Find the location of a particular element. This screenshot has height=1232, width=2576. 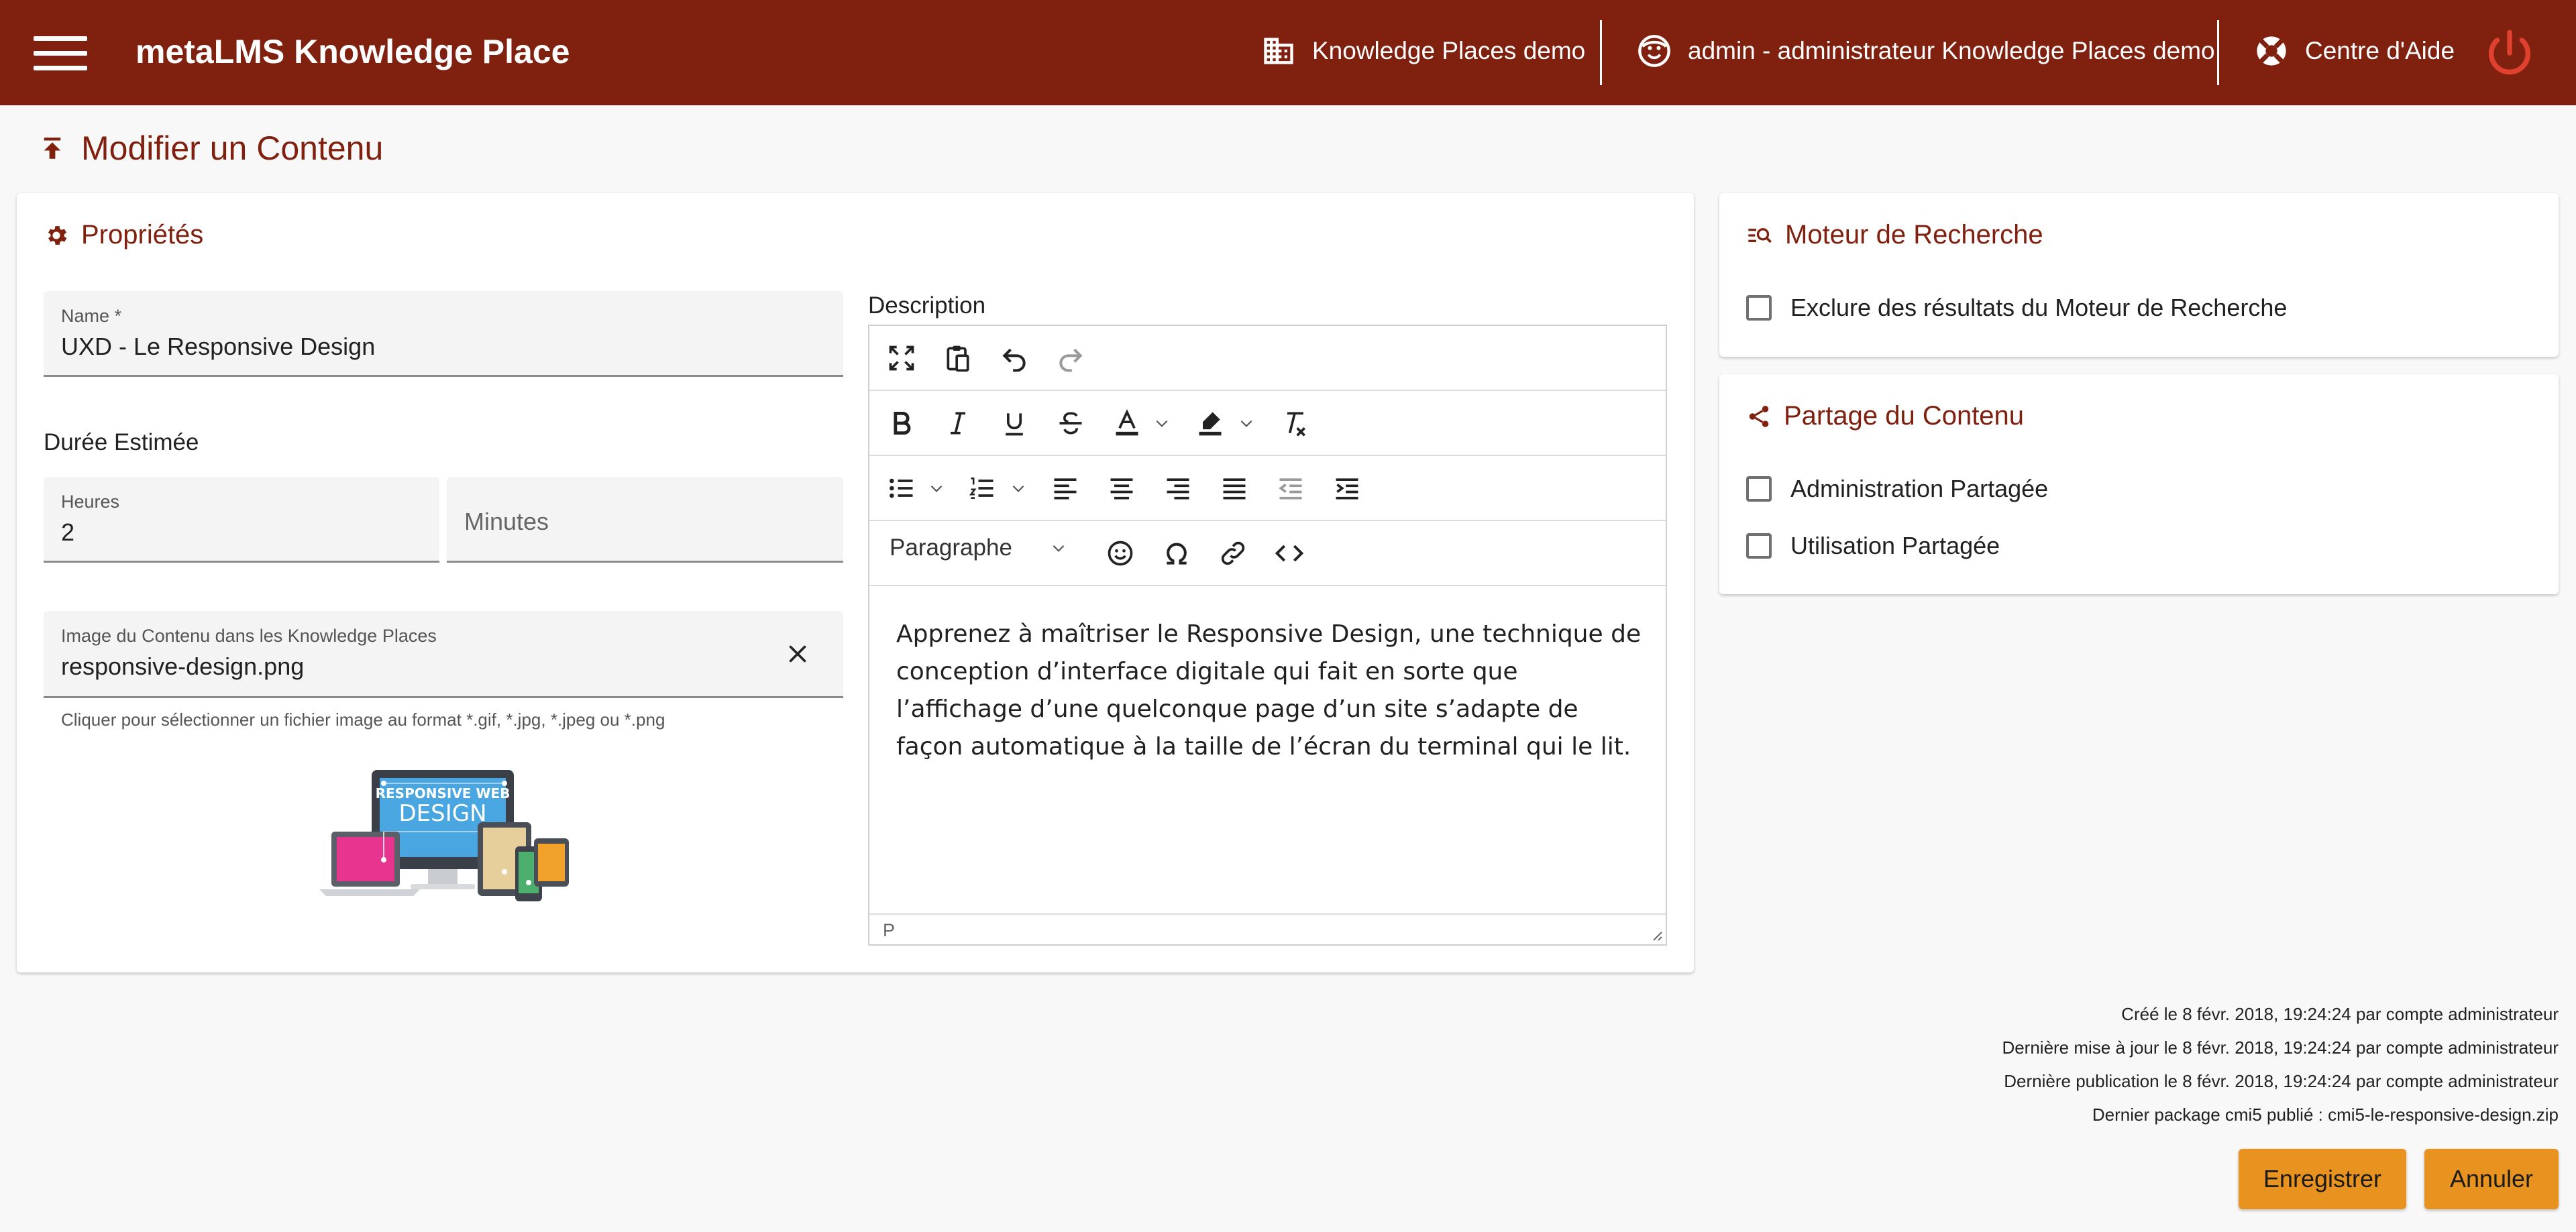

page-title: Modifier un Contenu is located at coordinates (210, 148).